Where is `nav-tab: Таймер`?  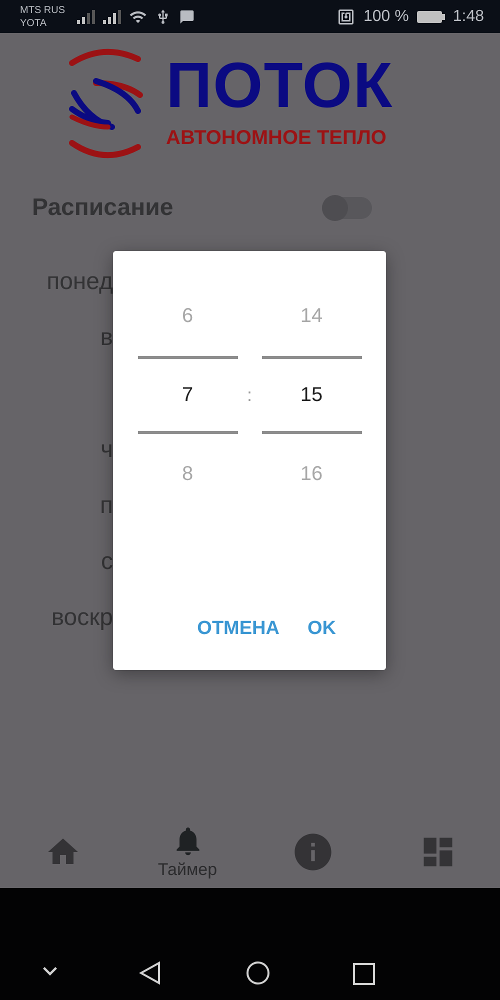
nav-tab: Таймер is located at coordinates (187, 851).